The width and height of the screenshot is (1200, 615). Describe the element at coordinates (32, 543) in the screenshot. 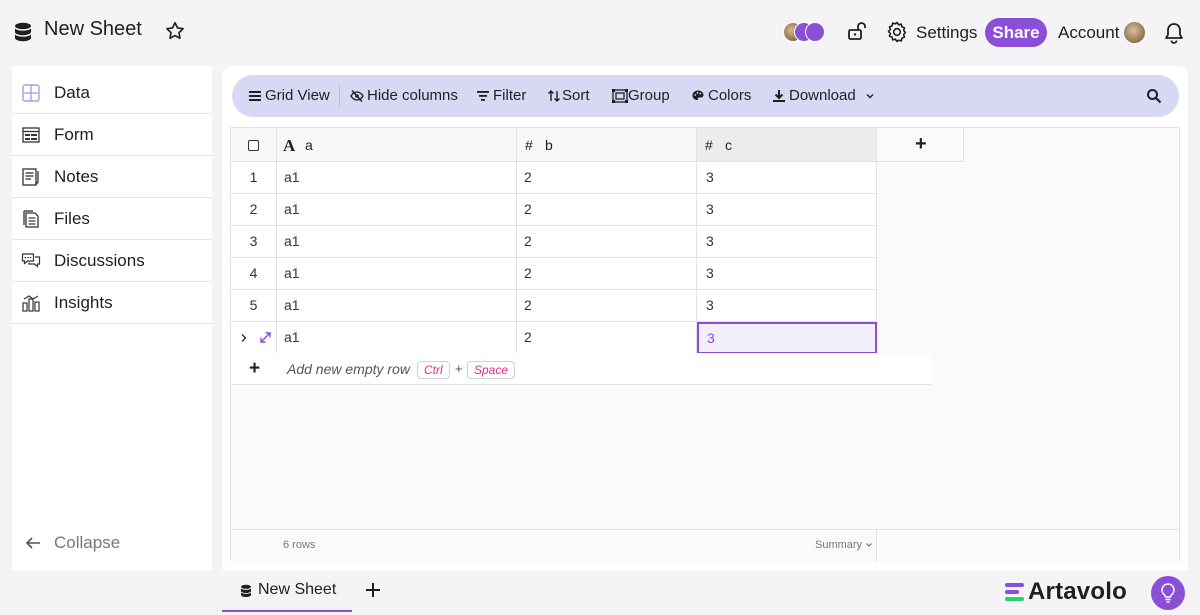

I see `arrow-left-icon` at that location.